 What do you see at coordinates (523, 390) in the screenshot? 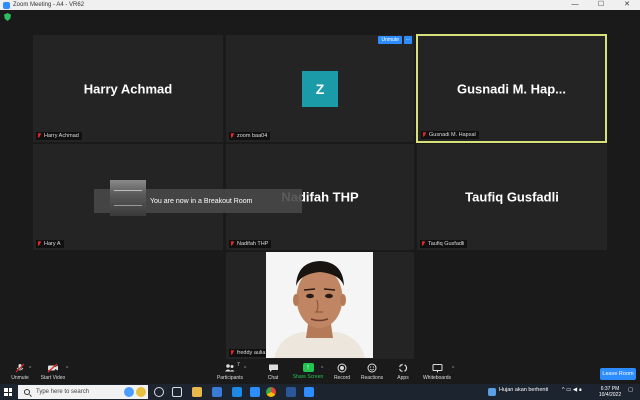
I see `weather-status-text: Hujan akan berhenti` at bounding box center [523, 390].